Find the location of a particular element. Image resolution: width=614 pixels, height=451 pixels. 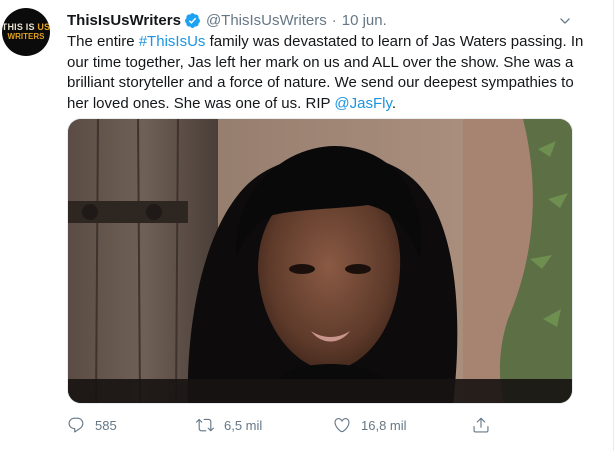

like-count: 16,8 mil is located at coordinates (384, 425).